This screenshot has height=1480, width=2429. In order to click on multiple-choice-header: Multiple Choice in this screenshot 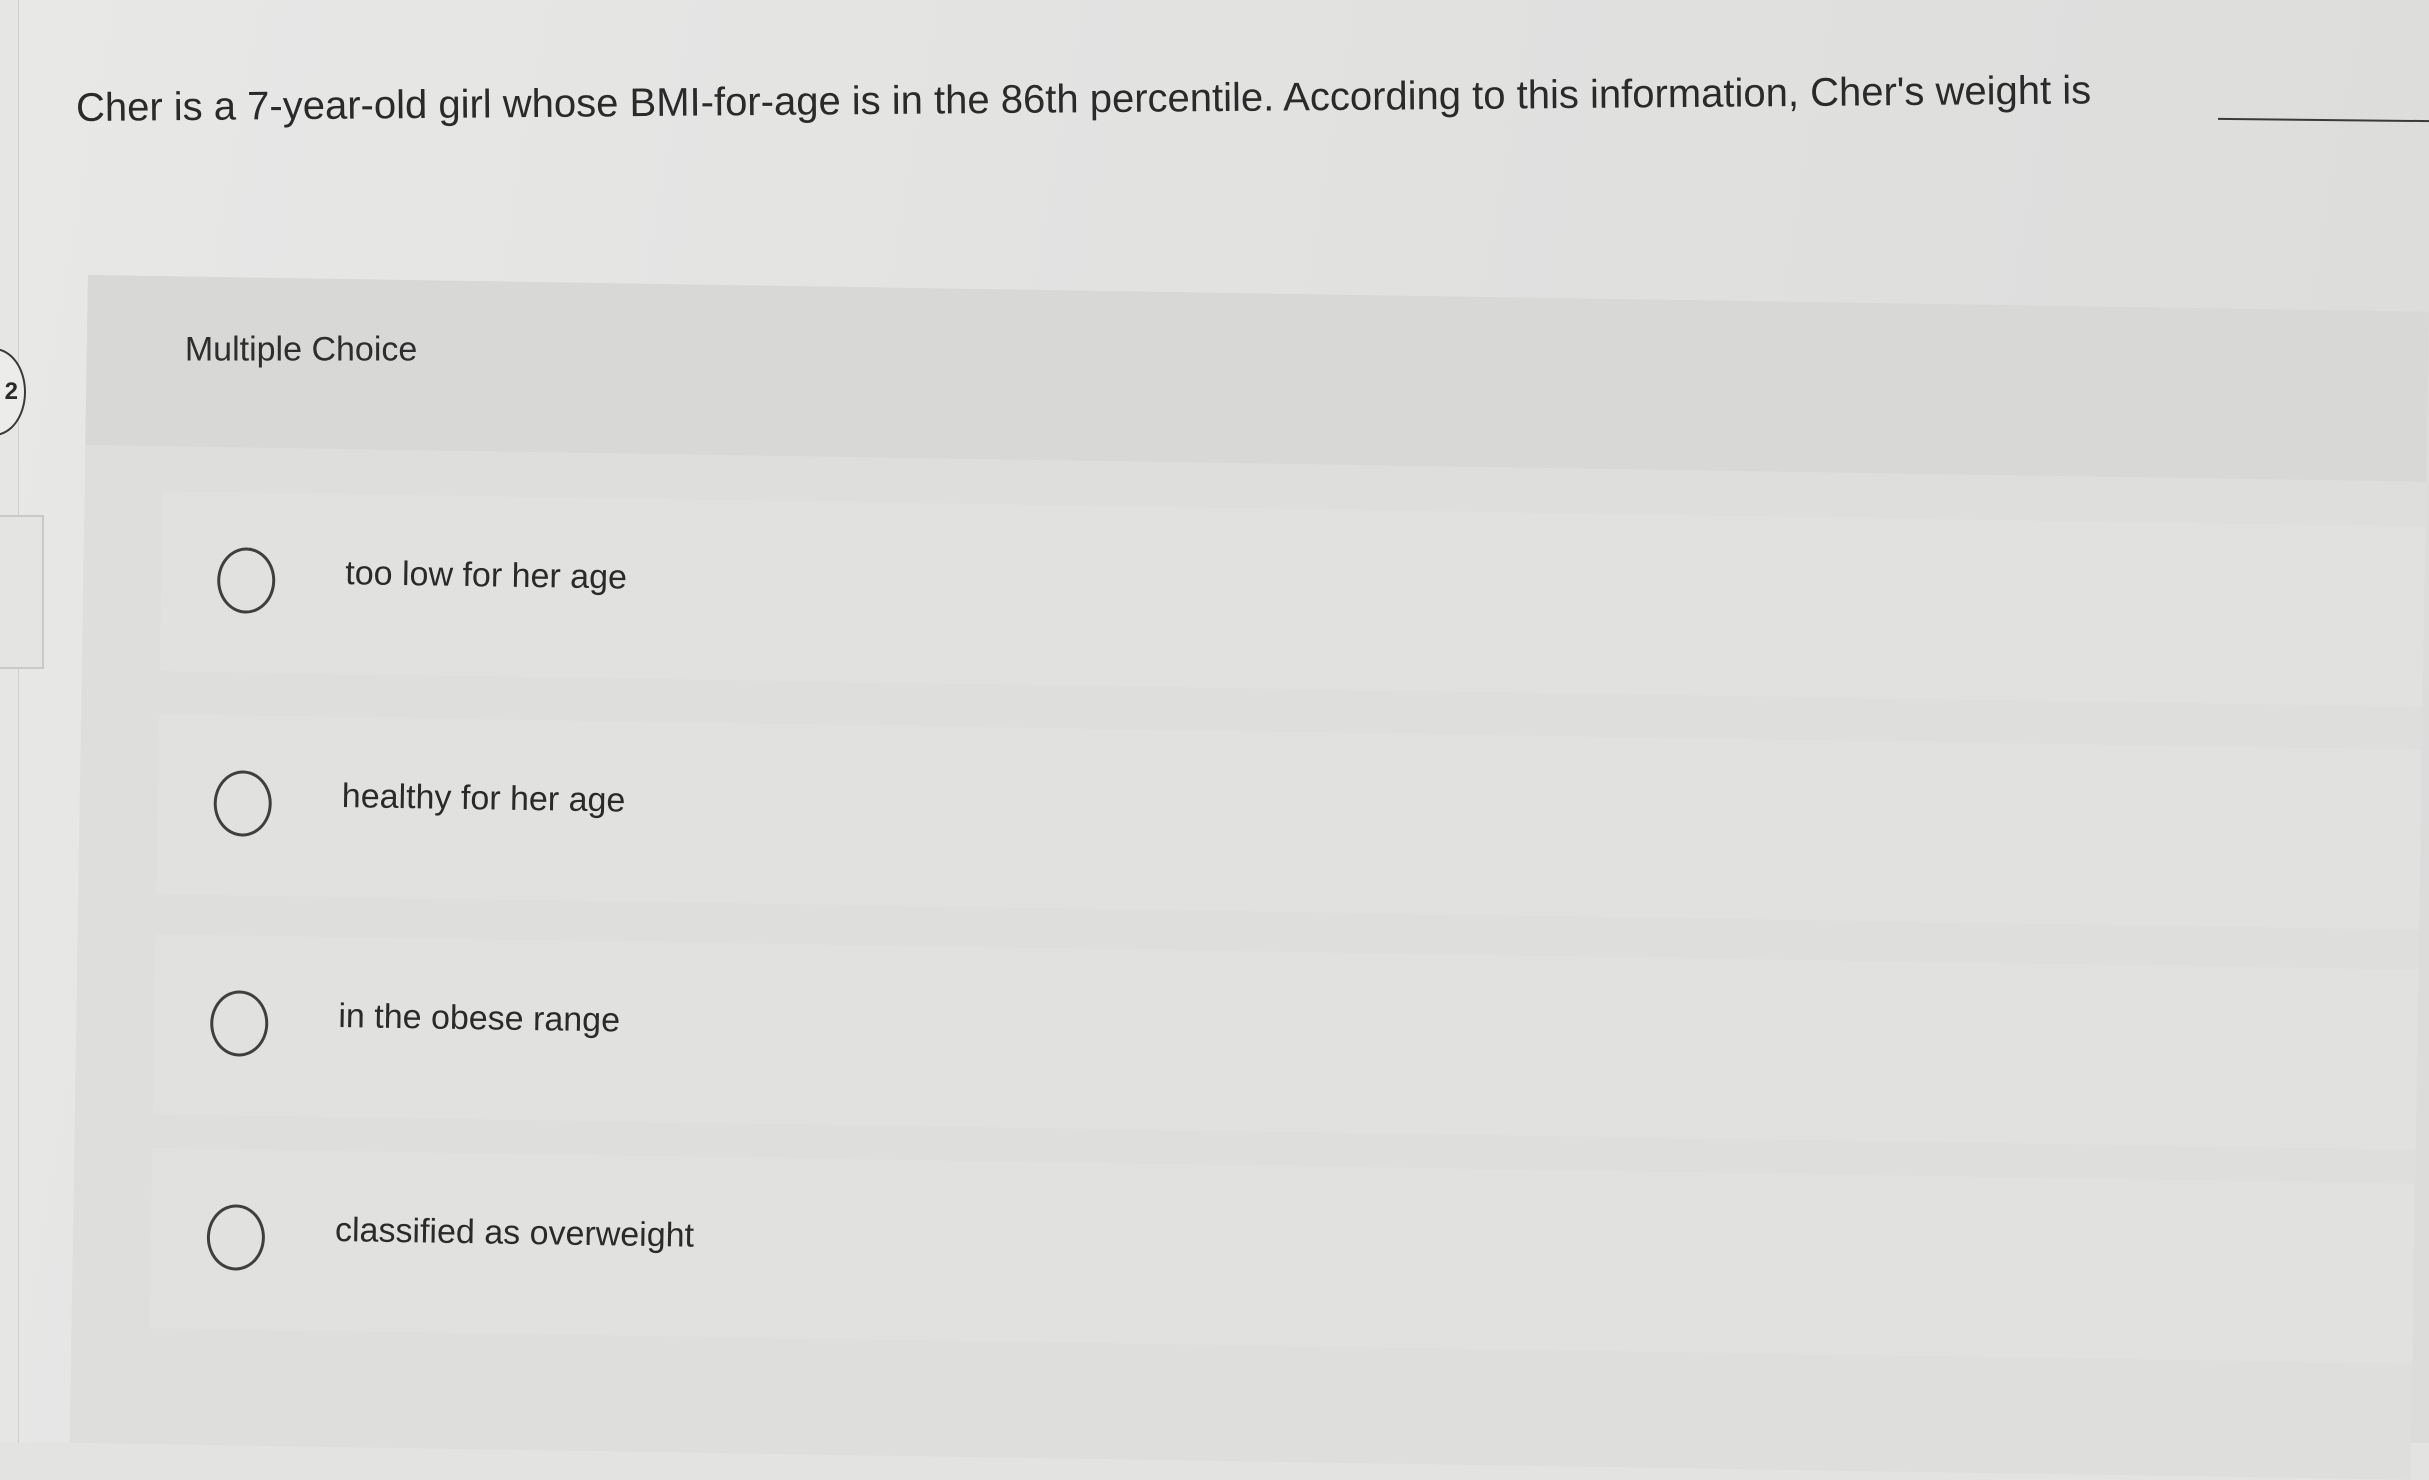, I will do `click(1257, 378)`.